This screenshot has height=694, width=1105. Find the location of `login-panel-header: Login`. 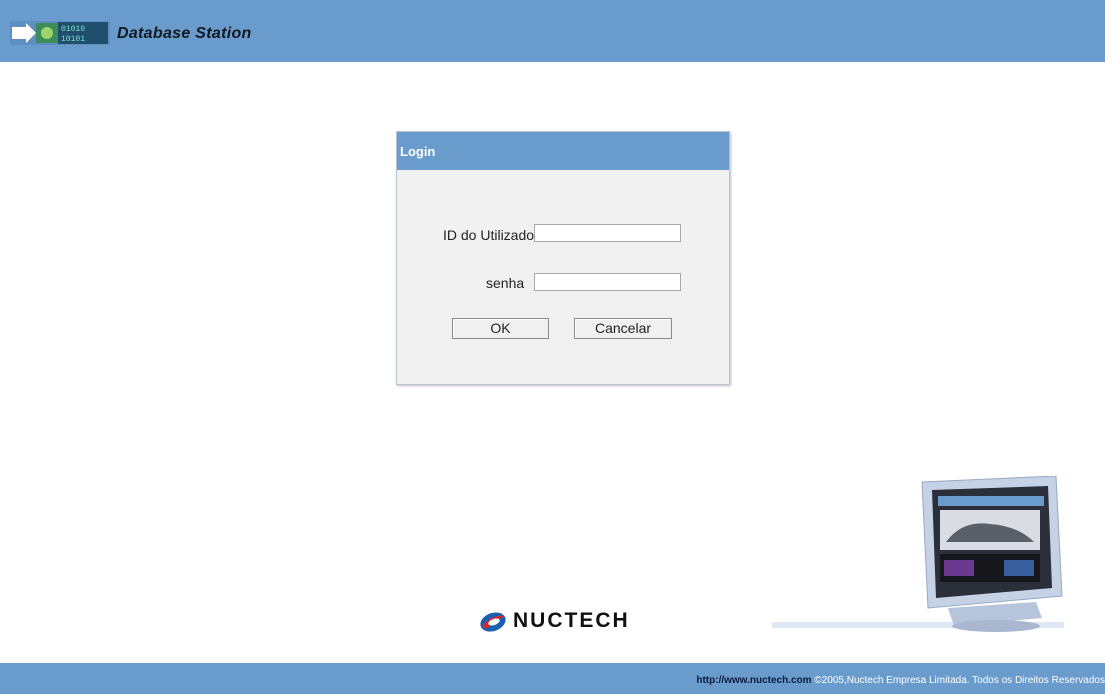

login-panel-header: Login is located at coordinates (563, 151).